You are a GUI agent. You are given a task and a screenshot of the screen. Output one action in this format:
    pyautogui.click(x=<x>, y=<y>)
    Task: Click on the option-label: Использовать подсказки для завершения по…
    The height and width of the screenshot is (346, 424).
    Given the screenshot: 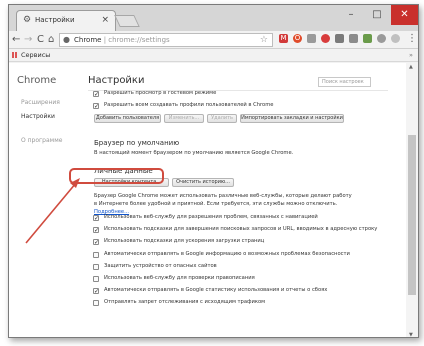 What is the action you would take?
    pyautogui.click(x=241, y=229)
    